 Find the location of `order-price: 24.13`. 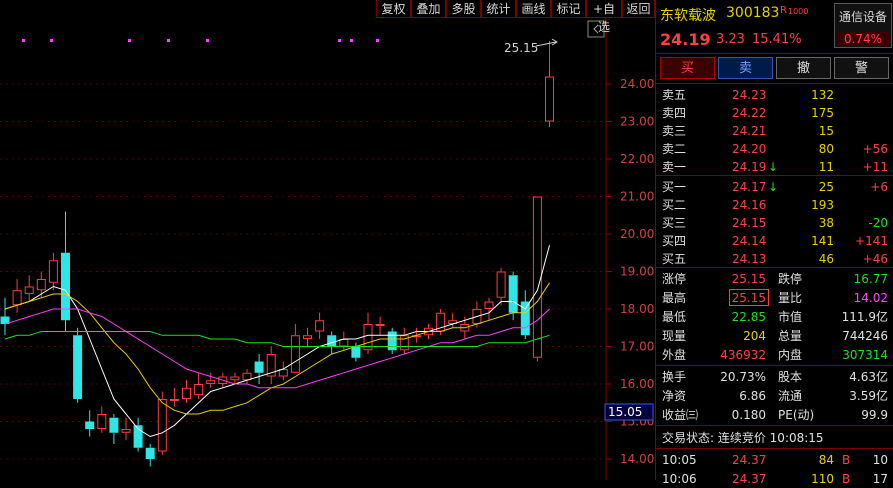

order-price: 24.13 is located at coordinates (749, 259).